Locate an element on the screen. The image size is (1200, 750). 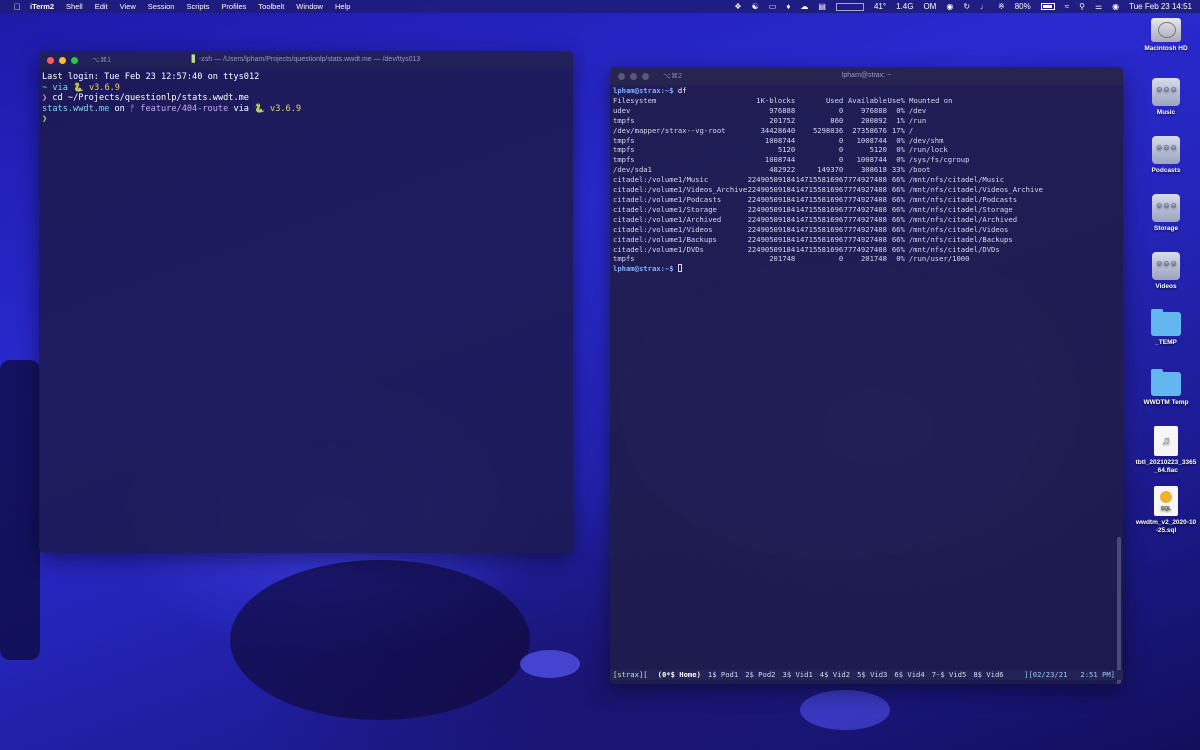
desktop-icon-folder: WWDTM Temp is located at coordinates (1166, 388).